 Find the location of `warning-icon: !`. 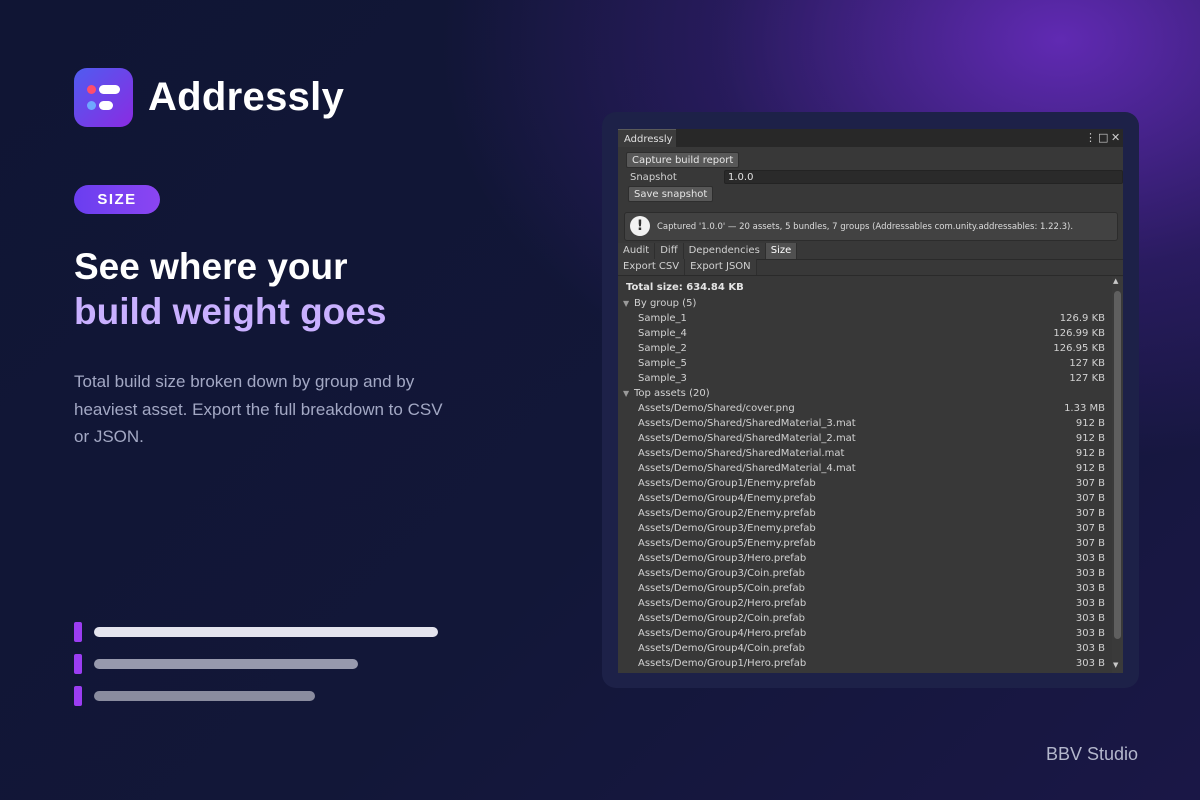

warning-icon: ! is located at coordinates (640, 226).